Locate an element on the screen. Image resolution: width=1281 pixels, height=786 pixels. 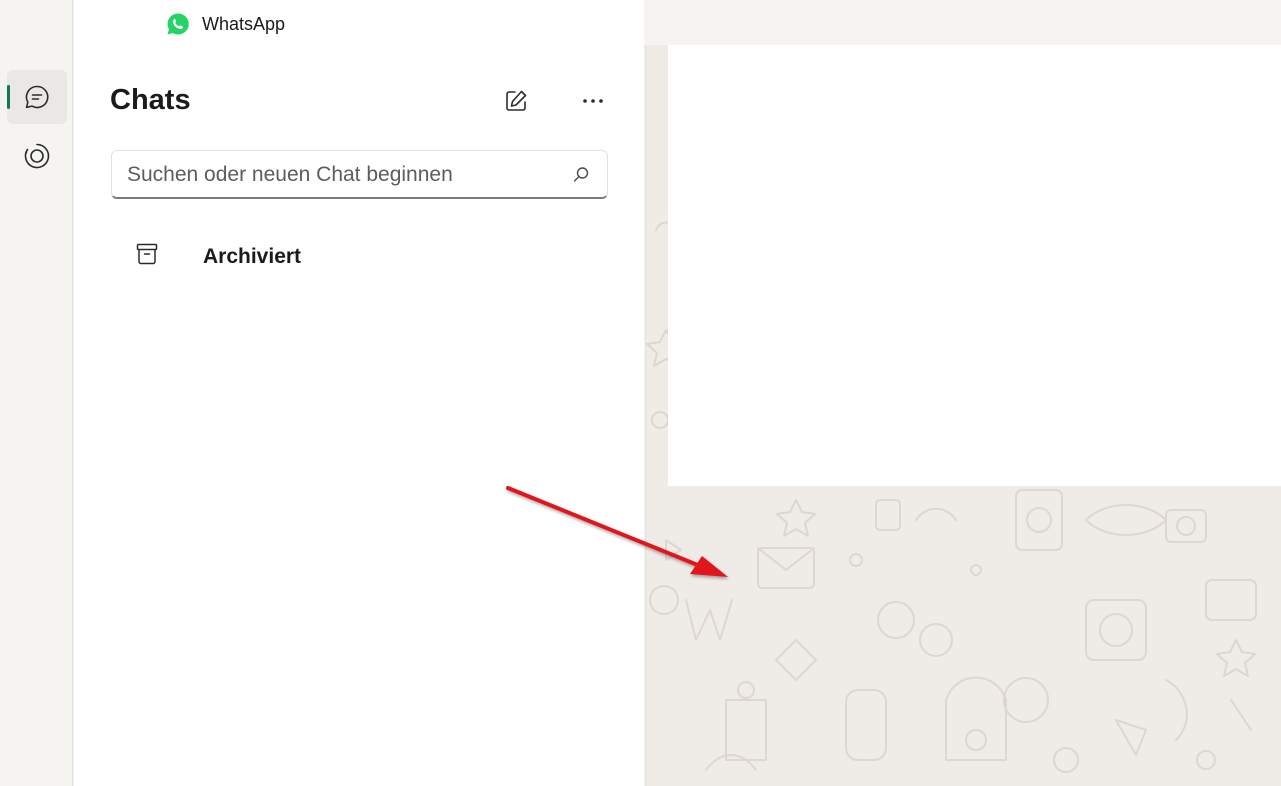
more-options-button is located at coordinates (593, 101).